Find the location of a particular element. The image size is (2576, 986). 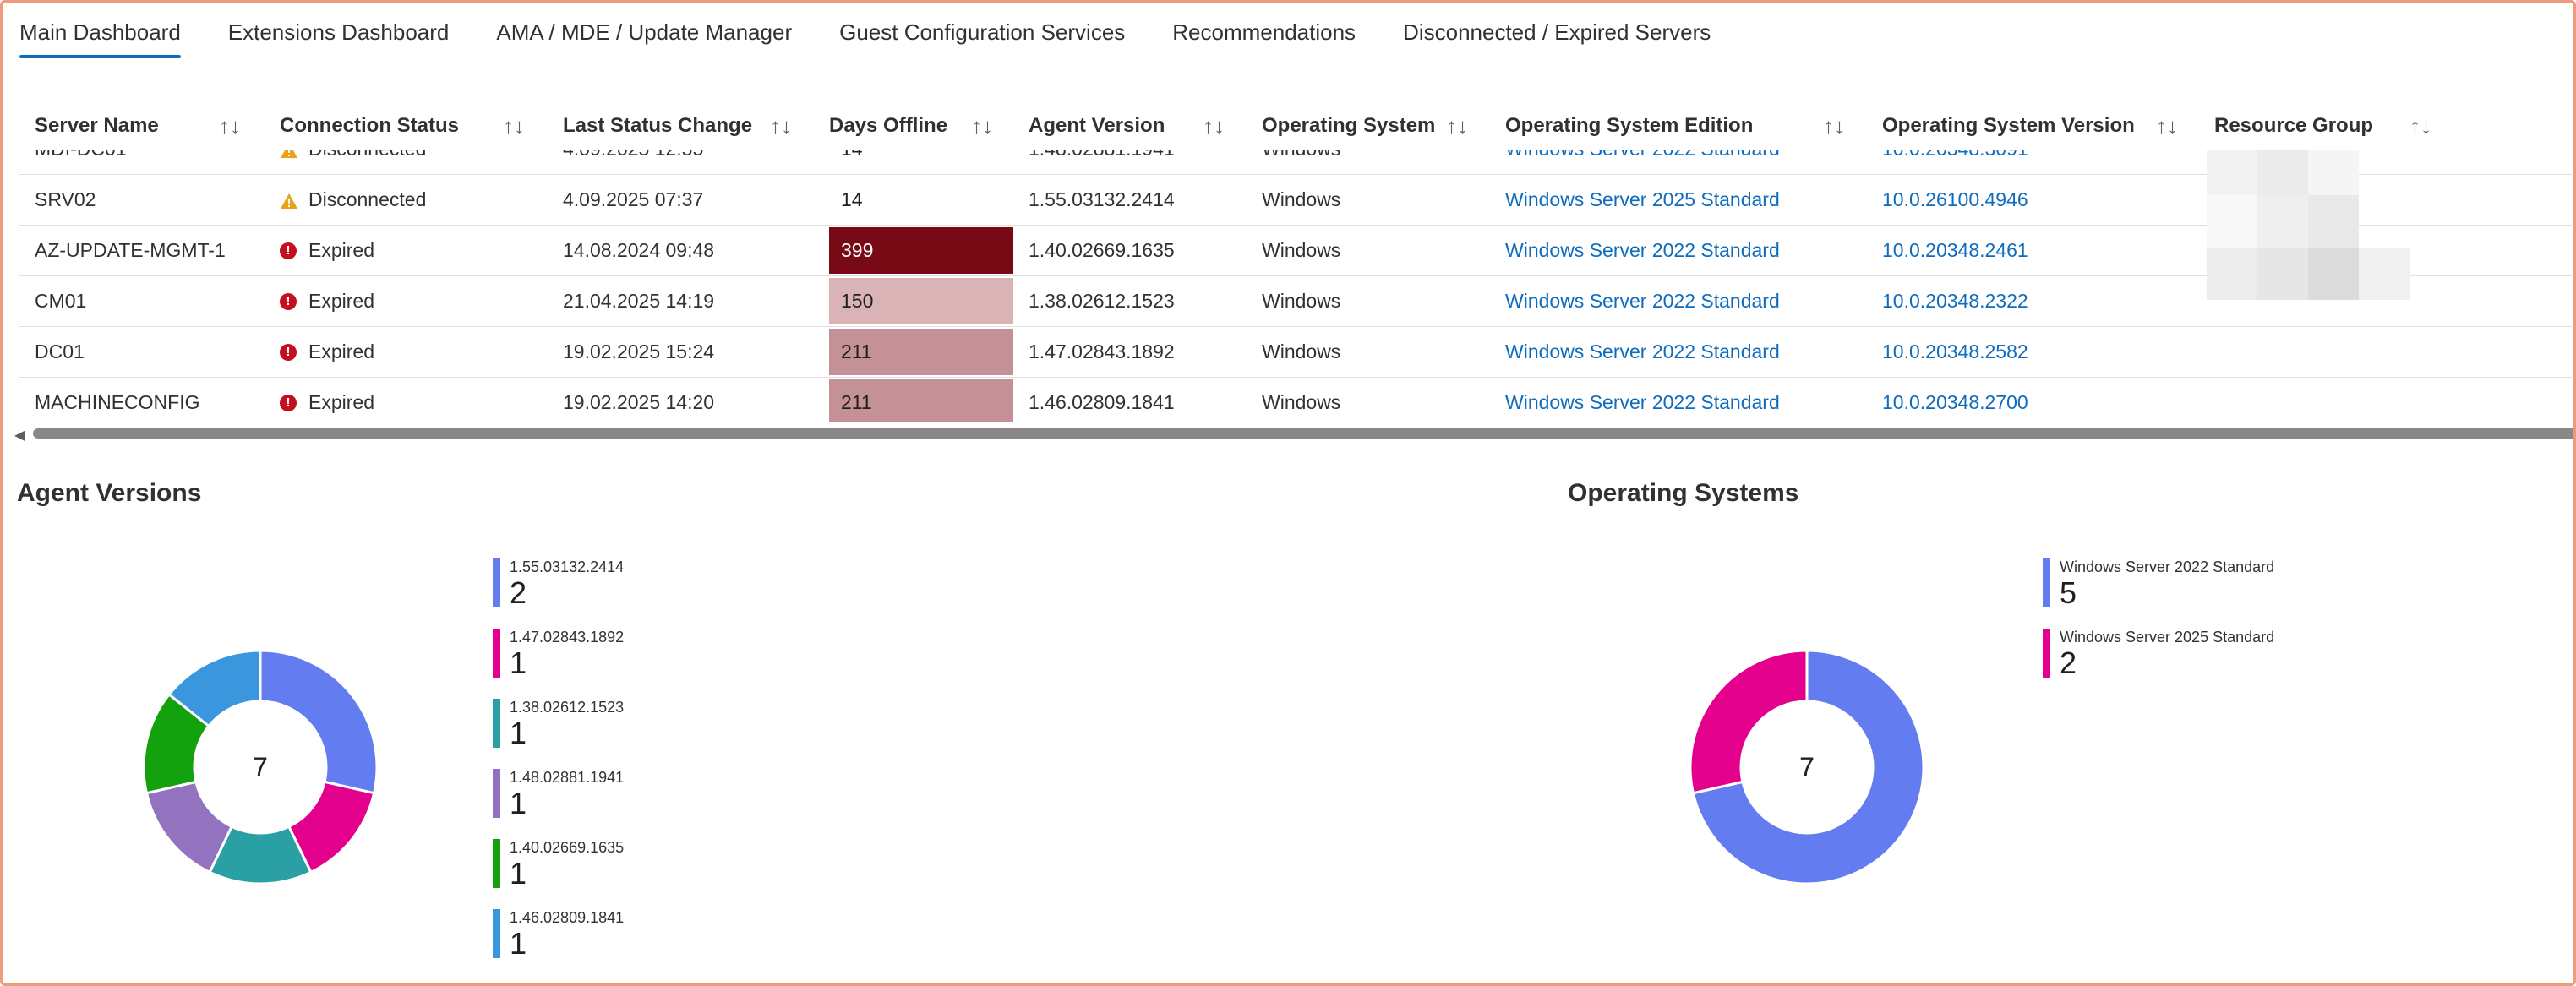

operating-systems-donut: 7 is located at coordinates (1807, 767).